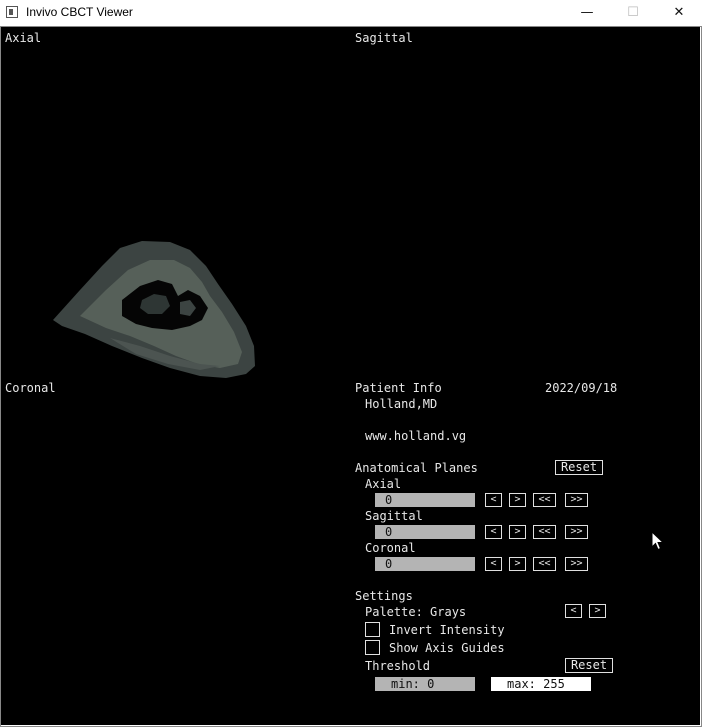 The width and height of the screenshot is (702, 727). I want to click on axial-scan-image, so click(155, 309).